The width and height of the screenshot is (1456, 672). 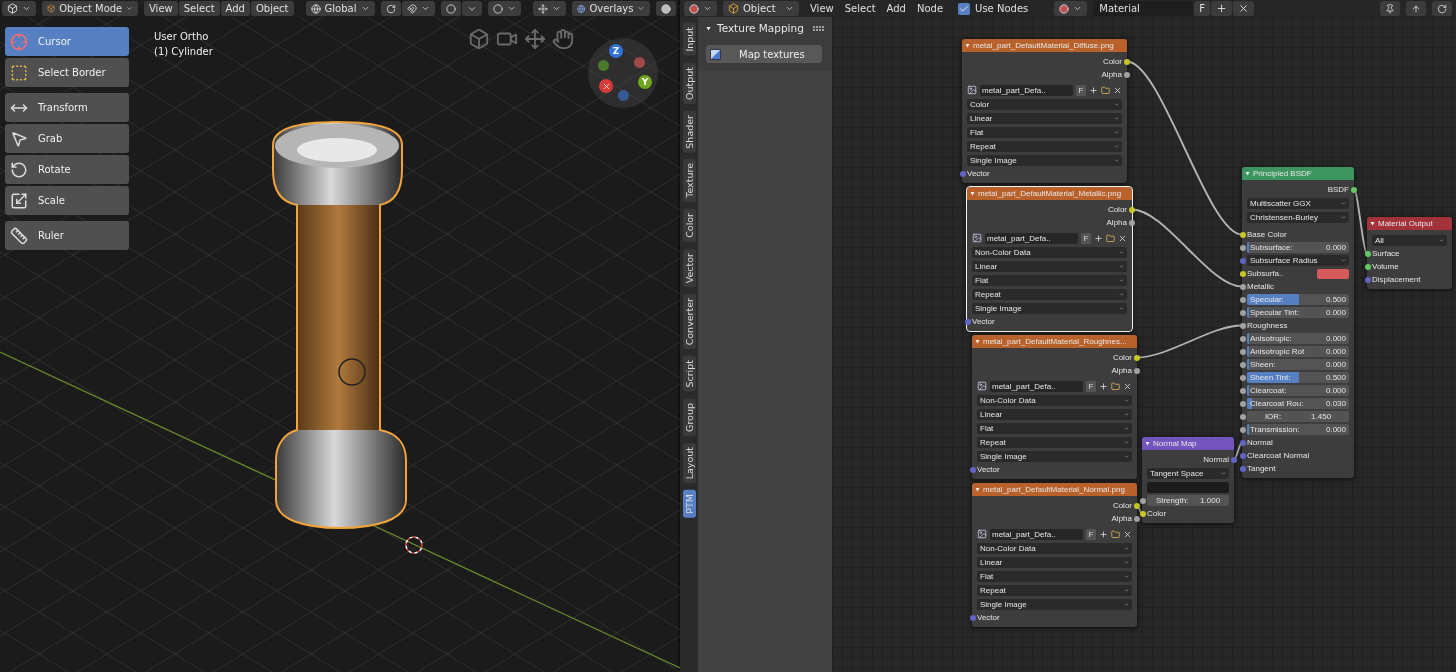 What do you see at coordinates (1093, 90) in the screenshot?
I see `add-icon` at bounding box center [1093, 90].